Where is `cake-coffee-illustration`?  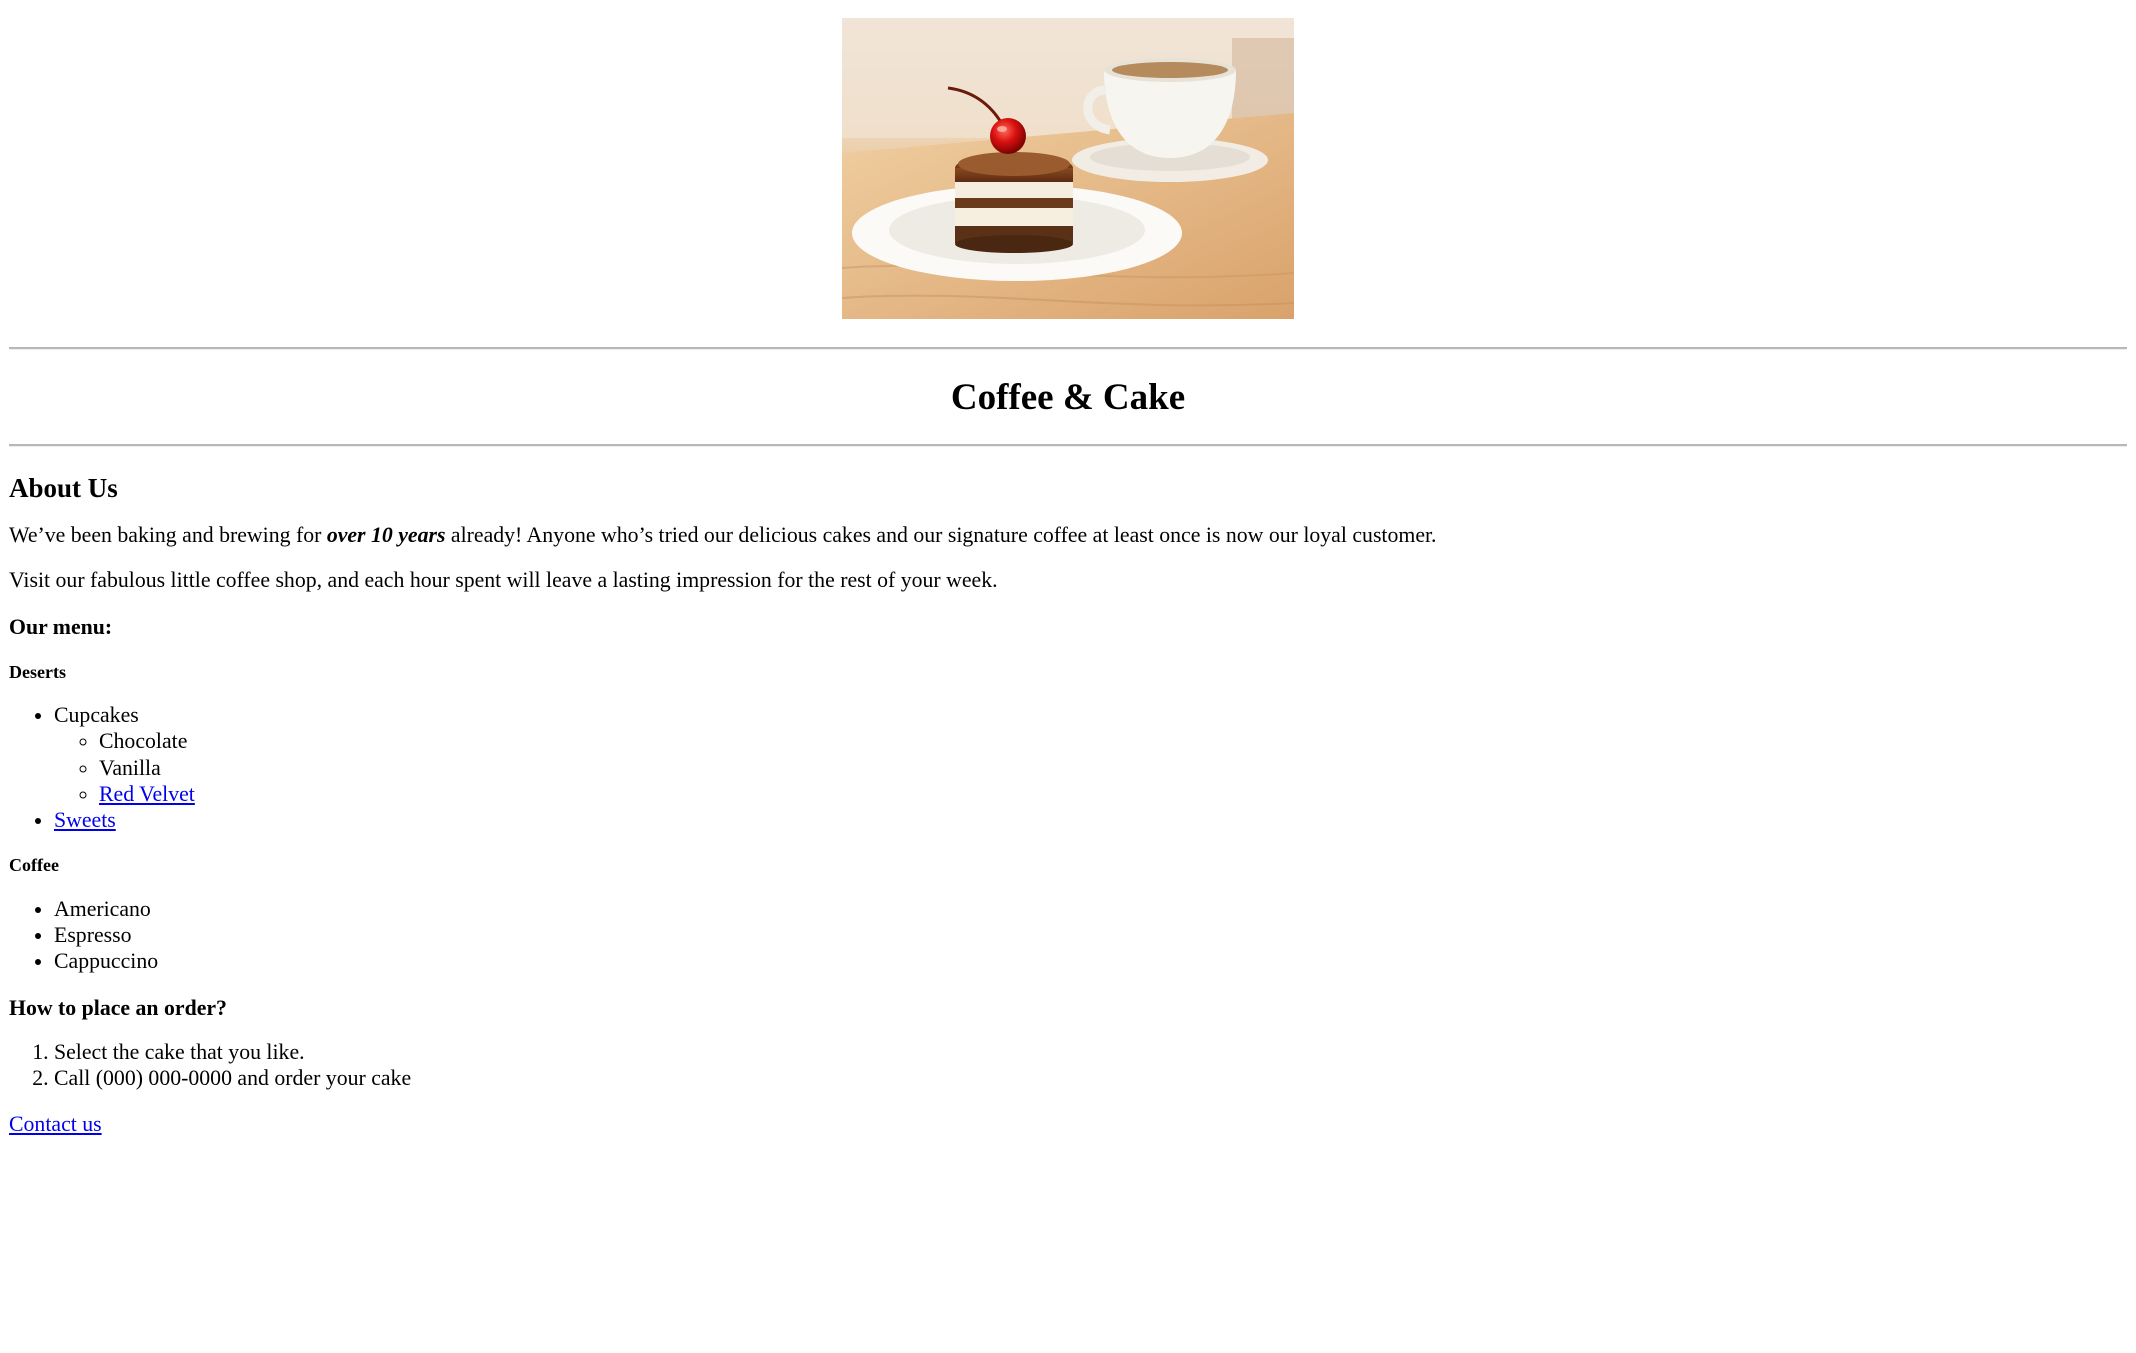
cake-coffee-illustration is located at coordinates (1068, 168).